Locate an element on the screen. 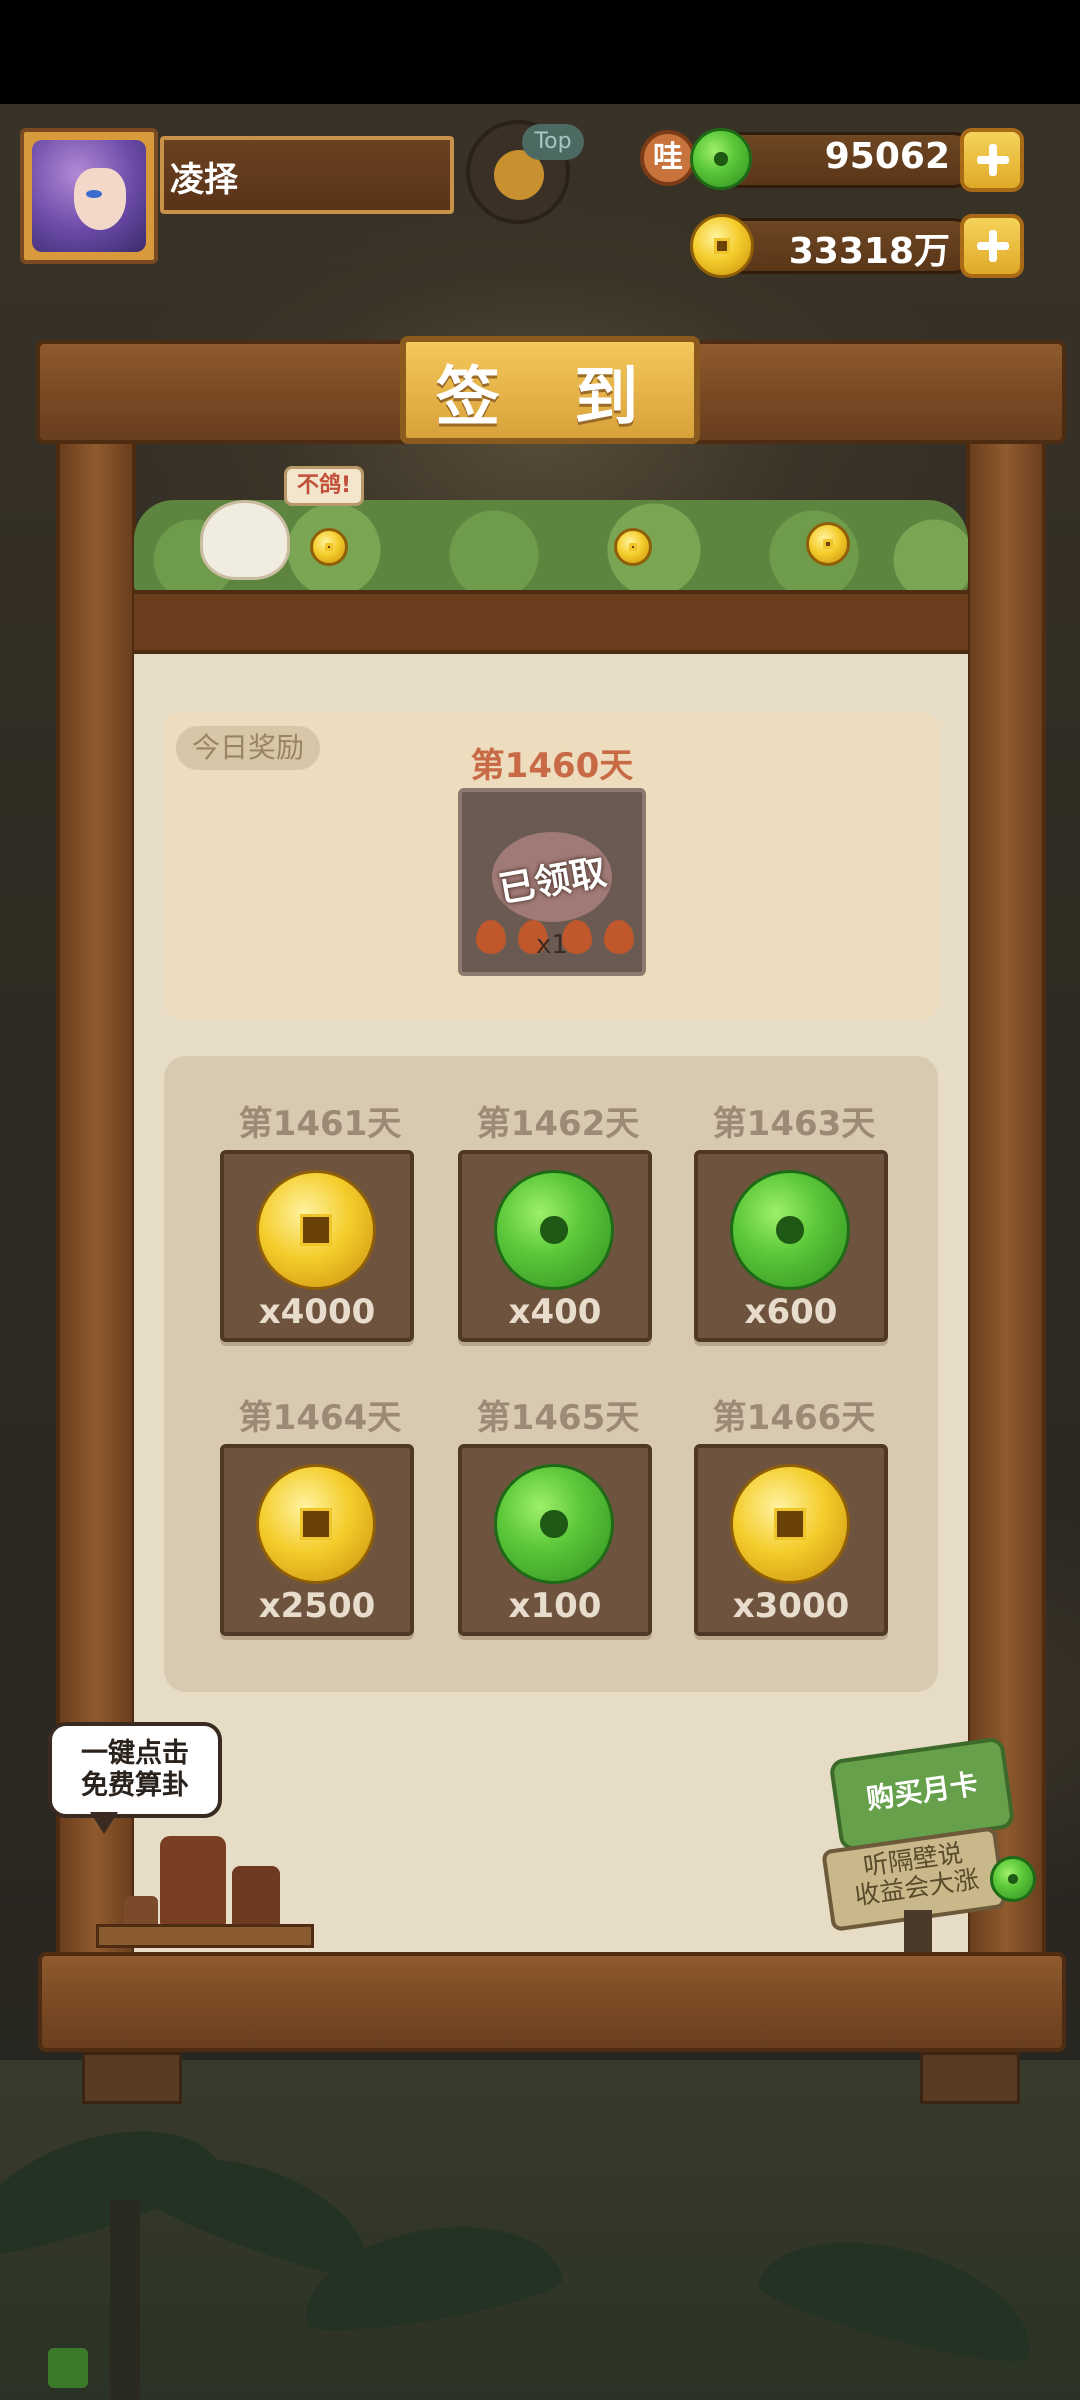  player-name: 凌择 is located at coordinates (204, 180).